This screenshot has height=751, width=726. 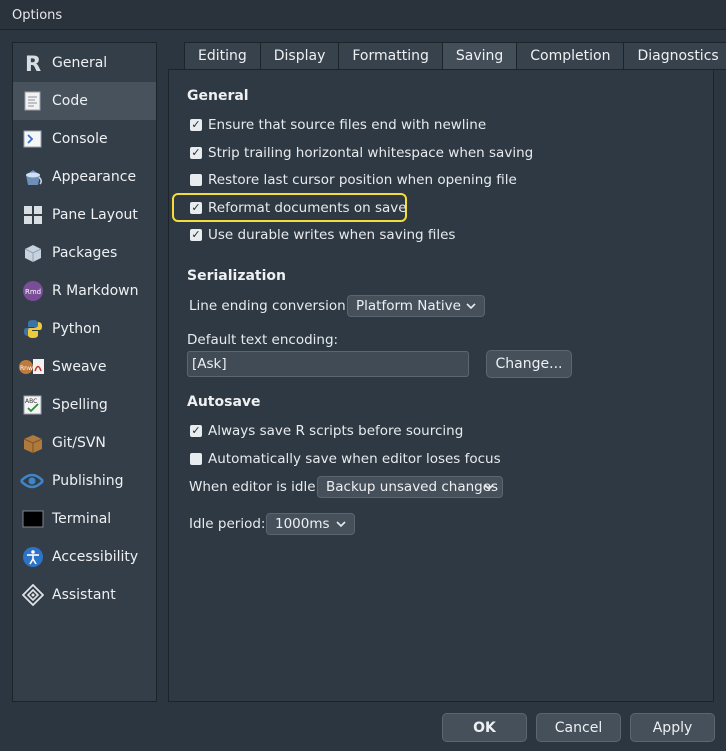 What do you see at coordinates (33, 215) in the screenshot?
I see `pane-layout-icon` at bounding box center [33, 215].